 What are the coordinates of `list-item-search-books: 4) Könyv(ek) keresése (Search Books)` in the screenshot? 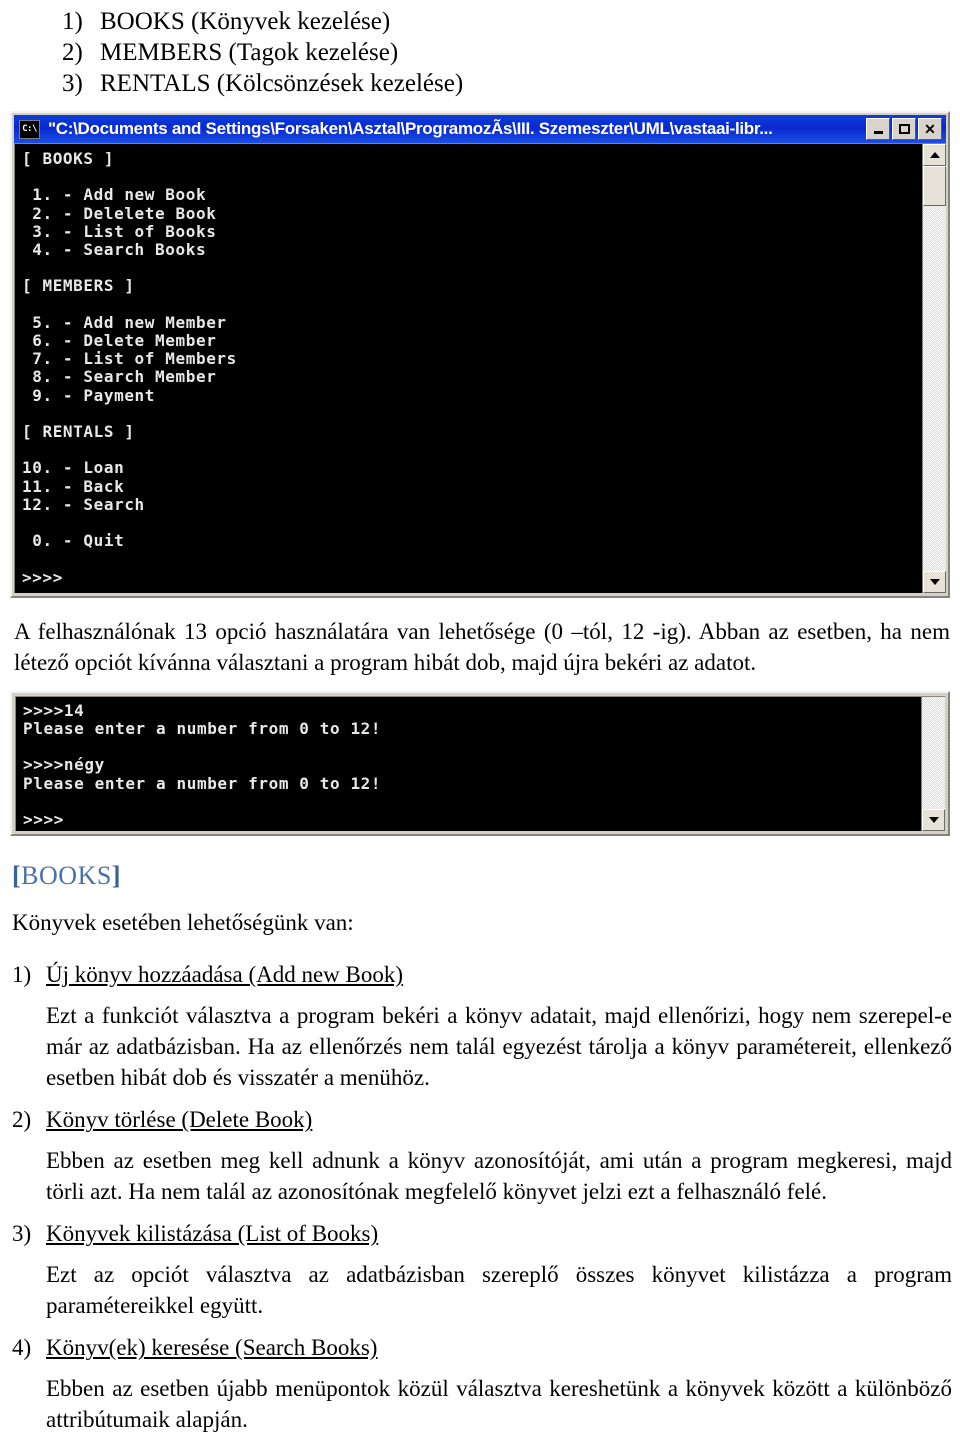 It's located at (480, 1348).